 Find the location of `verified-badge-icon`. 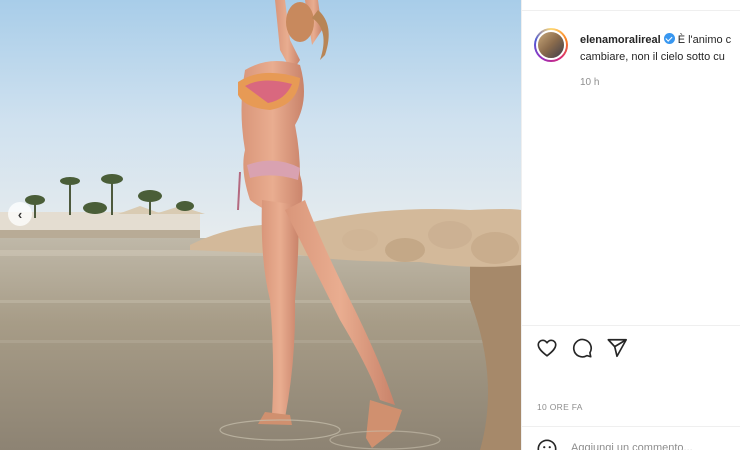

verified-badge-icon is located at coordinates (669, 38).